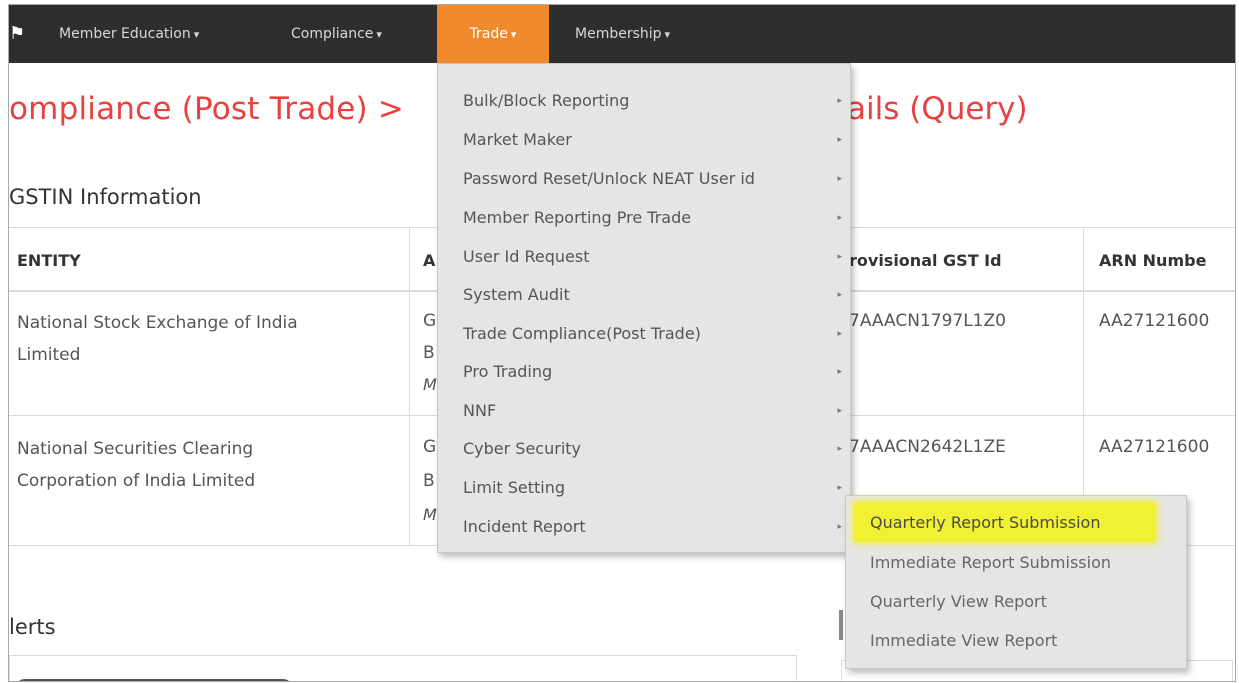 The width and height of the screenshot is (1239, 683). Describe the element at coordinates (17, 34) in the screenshot. I see `home-icon: ⚑` at that location.